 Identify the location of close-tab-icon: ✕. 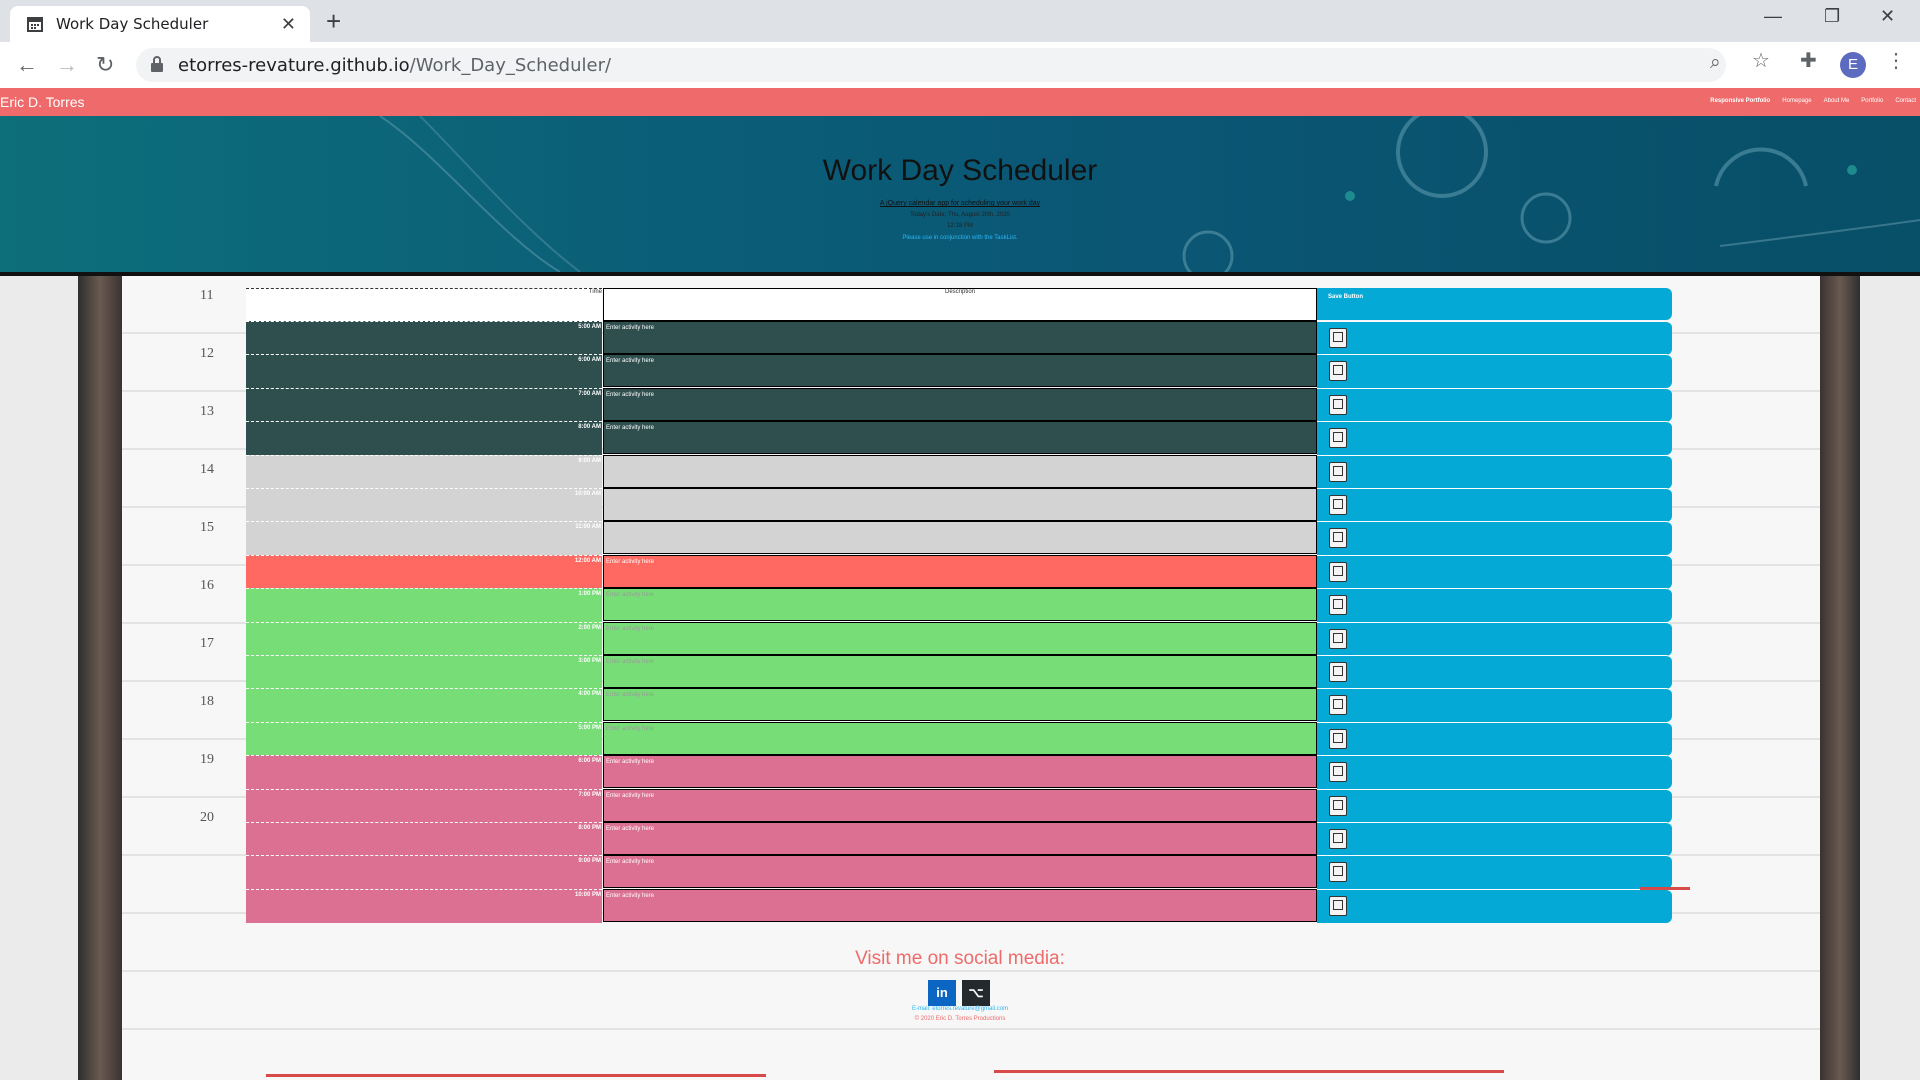
(288, 24).